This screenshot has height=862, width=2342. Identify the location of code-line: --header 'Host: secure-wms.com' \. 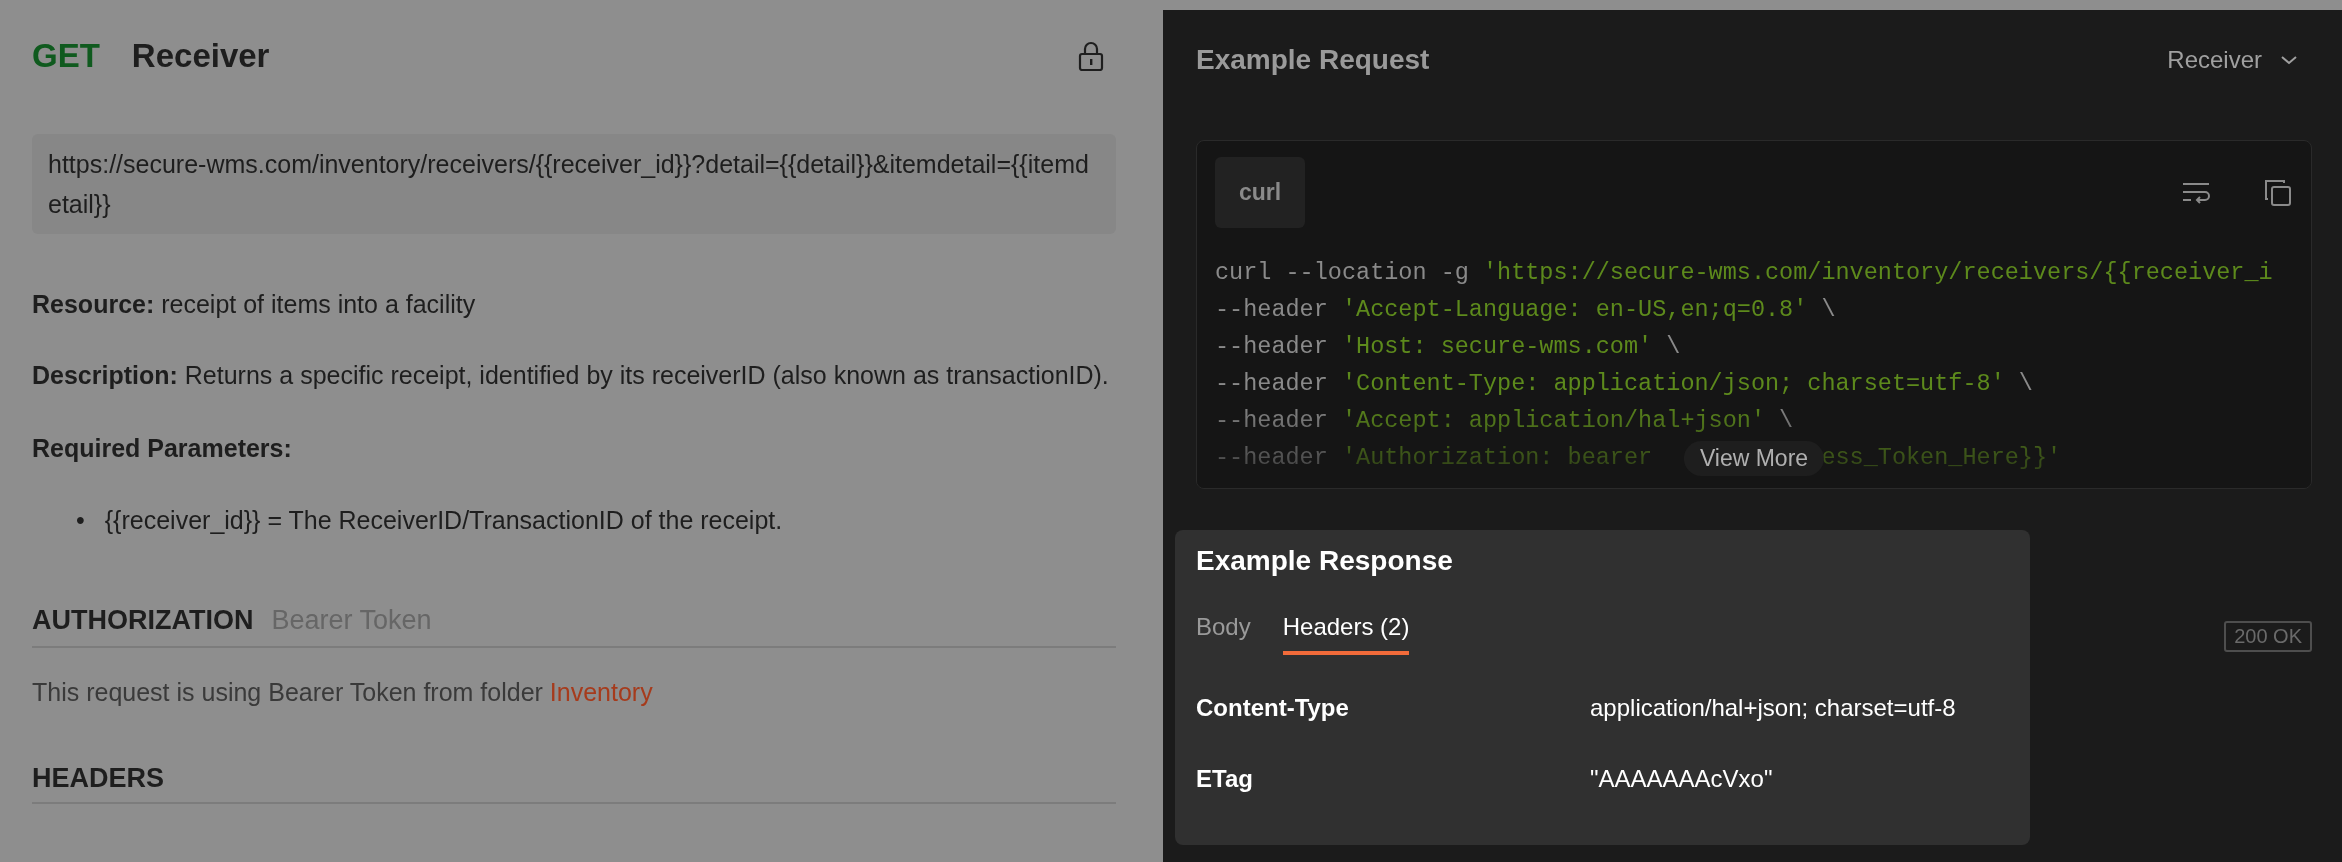
(1448, 347).